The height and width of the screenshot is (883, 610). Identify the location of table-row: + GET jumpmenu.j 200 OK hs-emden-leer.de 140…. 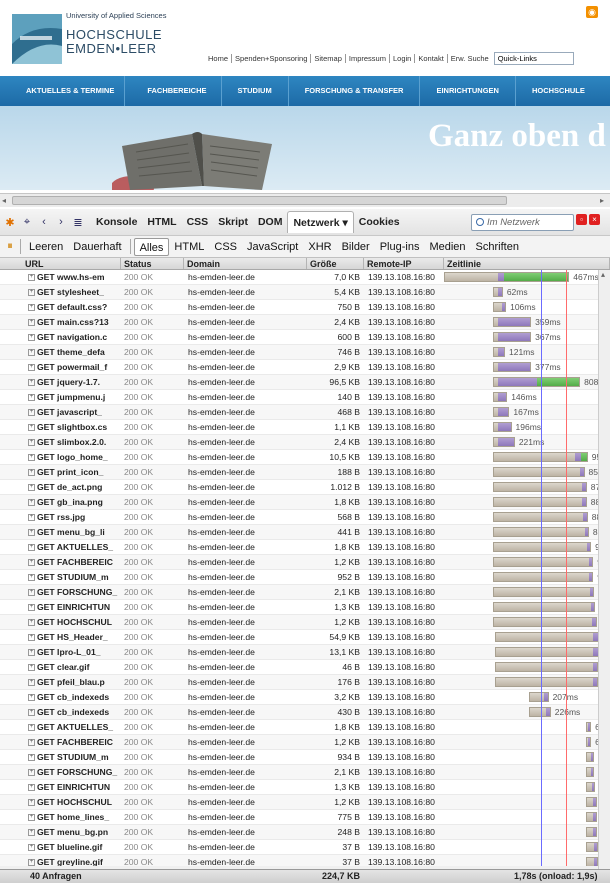
(305, 397).